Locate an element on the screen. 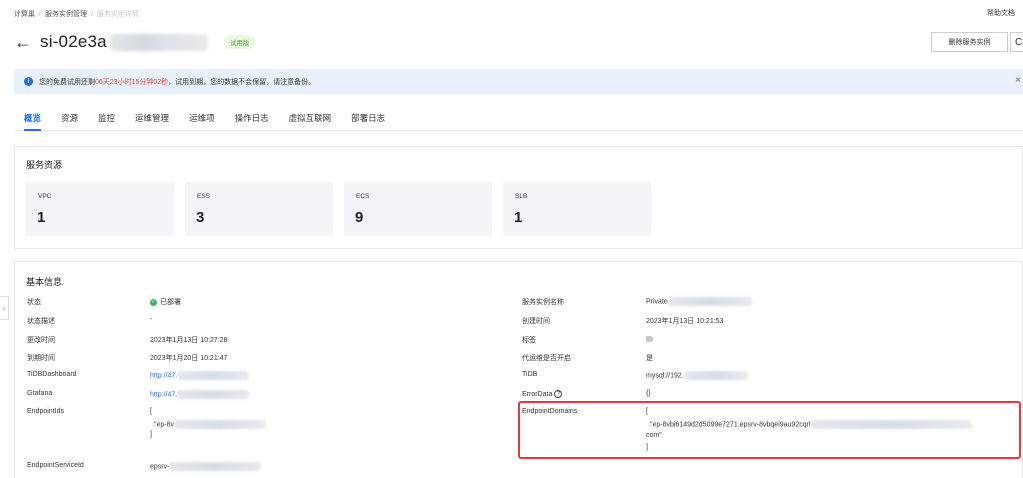 The height and width of the screenshot is (478, 1023). highlight-box is located at coordinates (769, 430).